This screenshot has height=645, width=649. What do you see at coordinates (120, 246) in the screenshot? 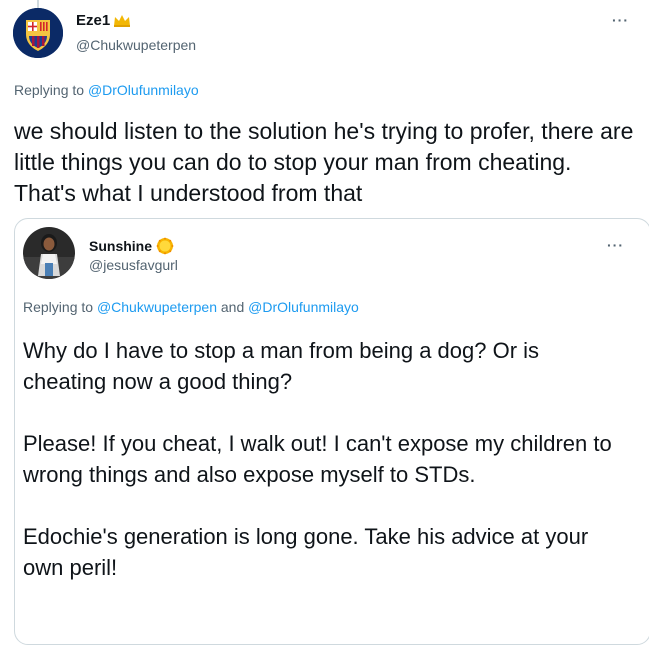
I see `display-name: Sunshine` at bounding box center [120, 246].